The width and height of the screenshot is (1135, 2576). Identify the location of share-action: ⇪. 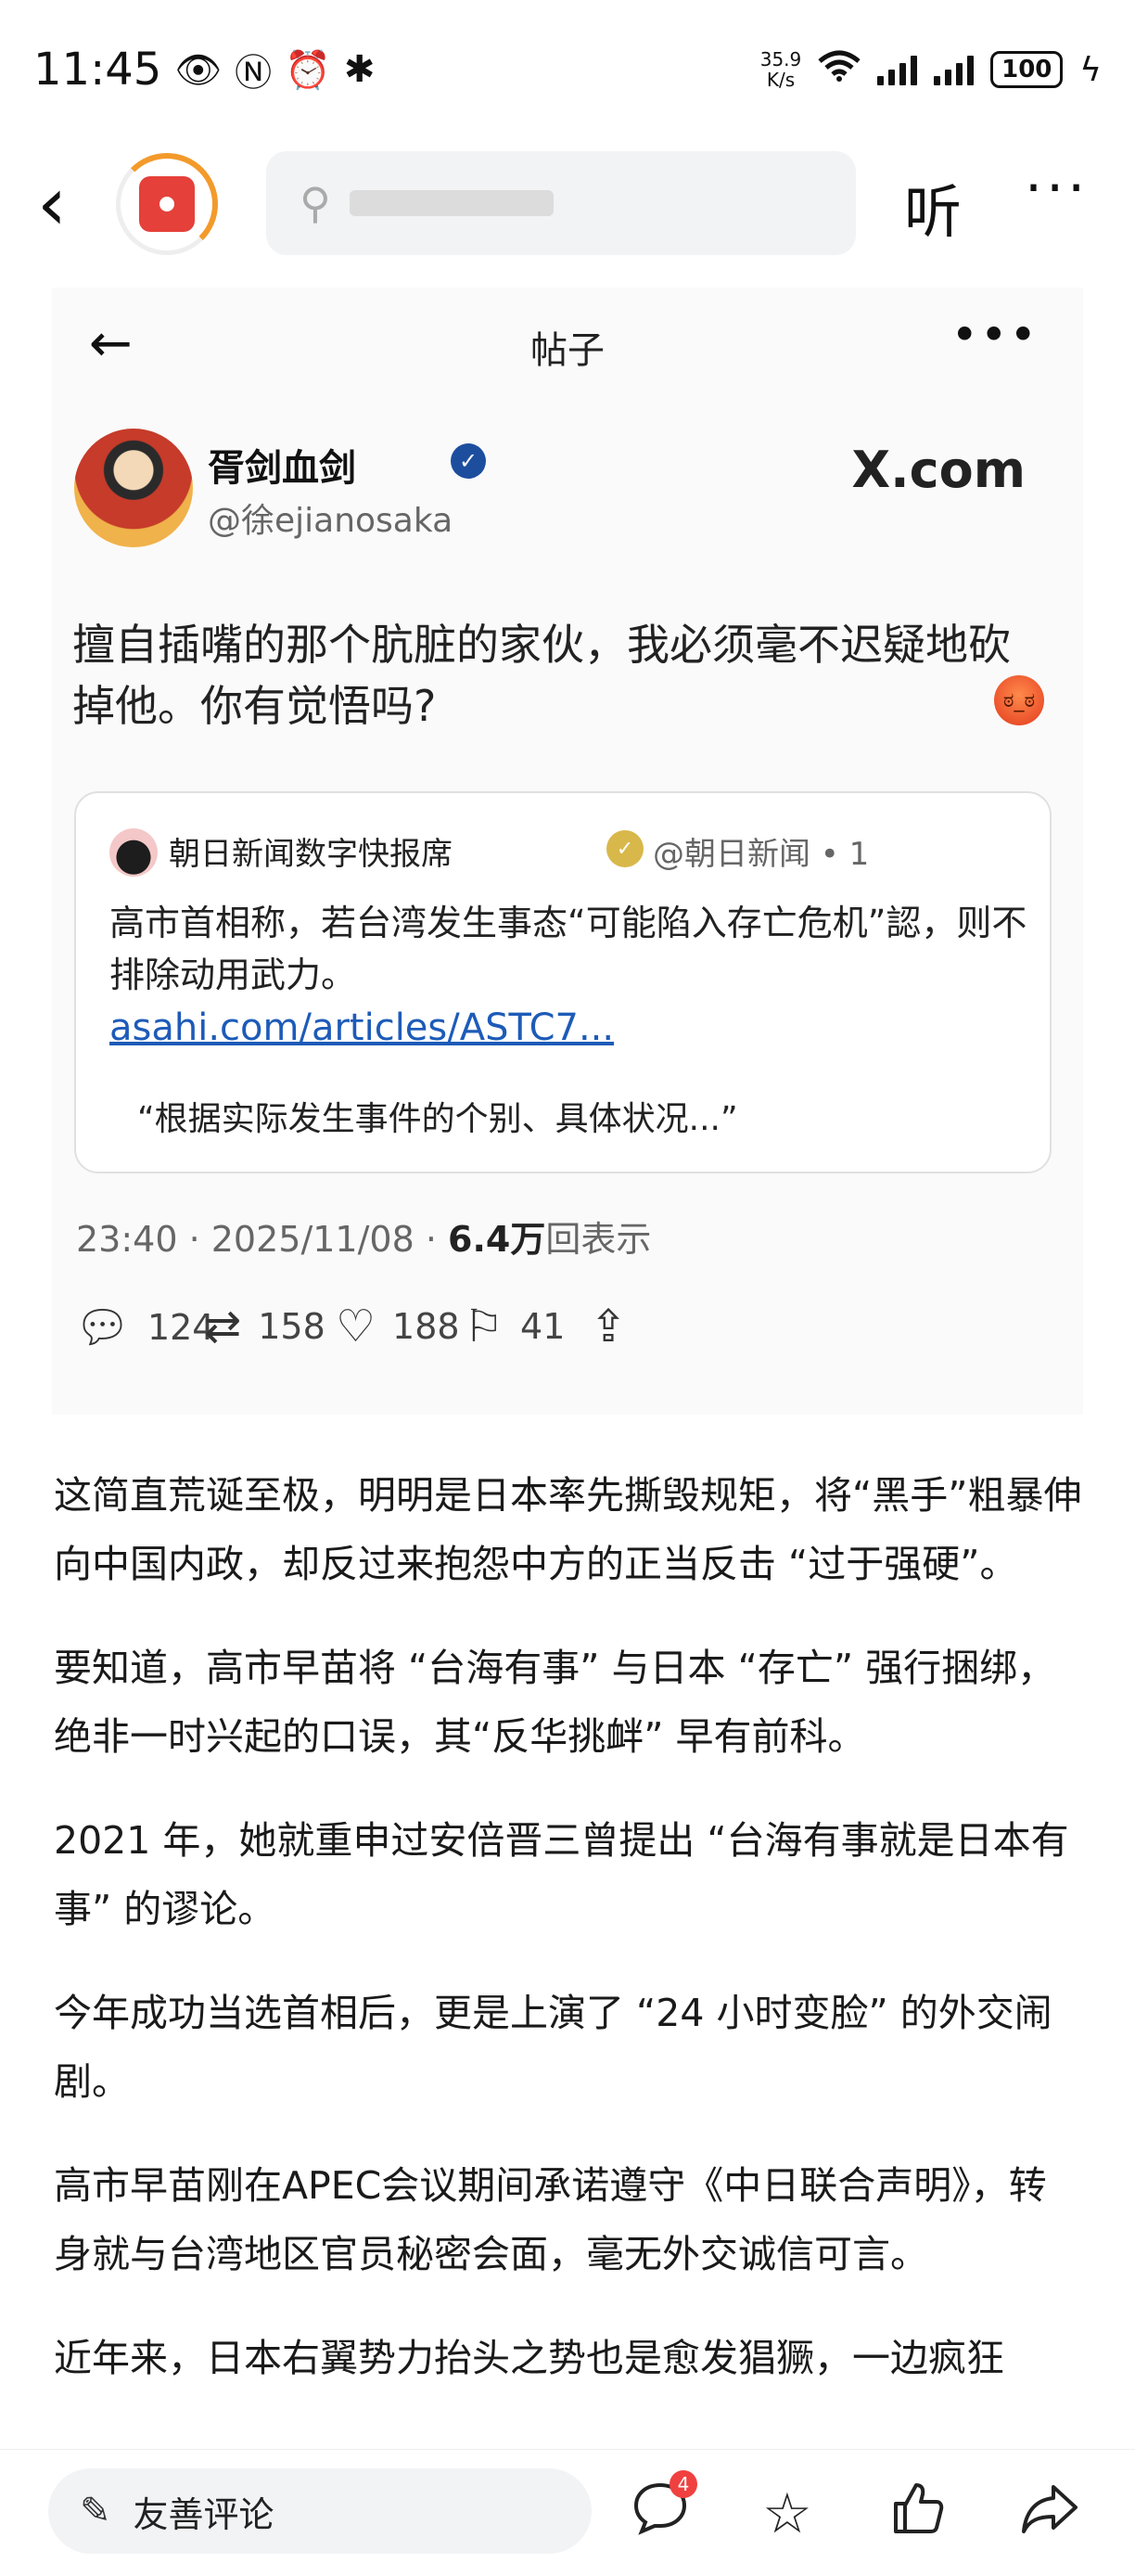
(609, 1326).